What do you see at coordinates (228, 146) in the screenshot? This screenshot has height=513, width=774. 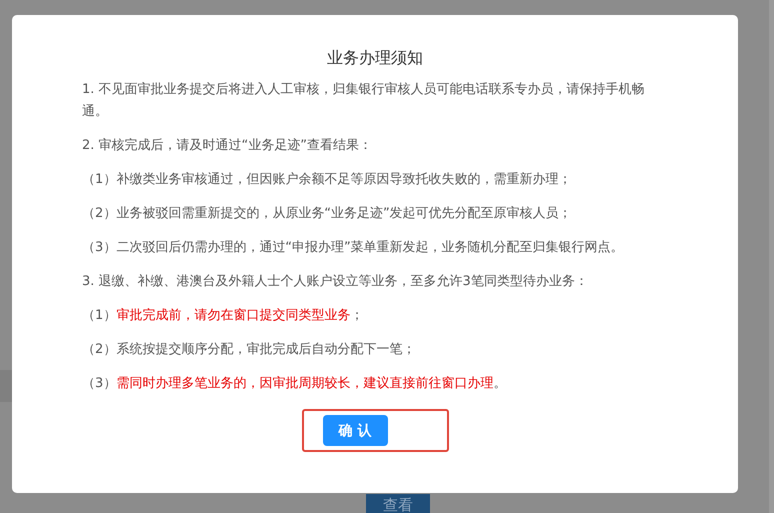 I see `notice-paragraph: 2. 审核完成后，请及时通过“业务足迹”查看结果：` at bounding box center [228, 146].